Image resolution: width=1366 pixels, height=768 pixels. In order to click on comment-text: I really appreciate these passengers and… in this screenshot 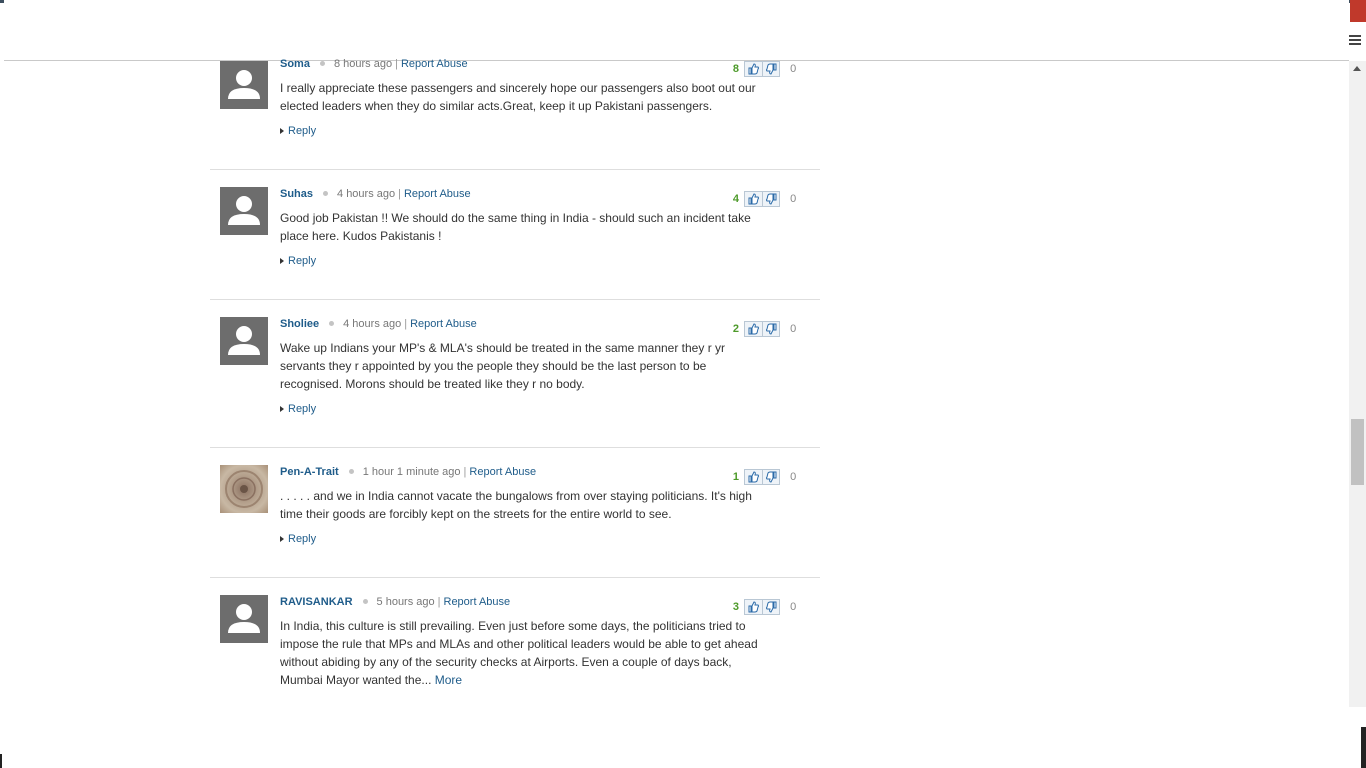, I will do `click(542, 97)`.